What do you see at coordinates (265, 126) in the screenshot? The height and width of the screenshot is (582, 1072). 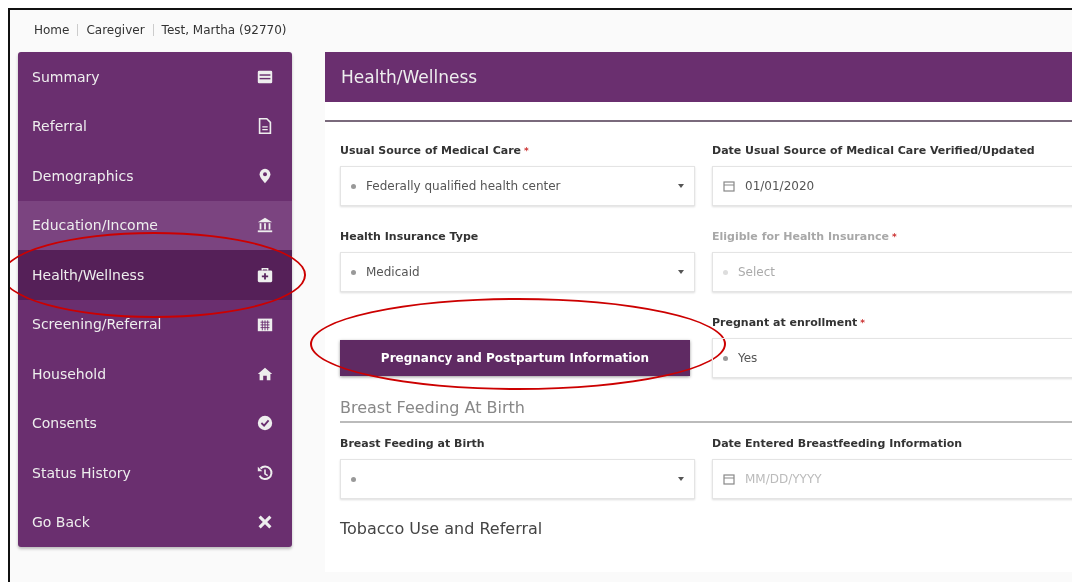 I see `document-icon` at bounding box center [265, 126].